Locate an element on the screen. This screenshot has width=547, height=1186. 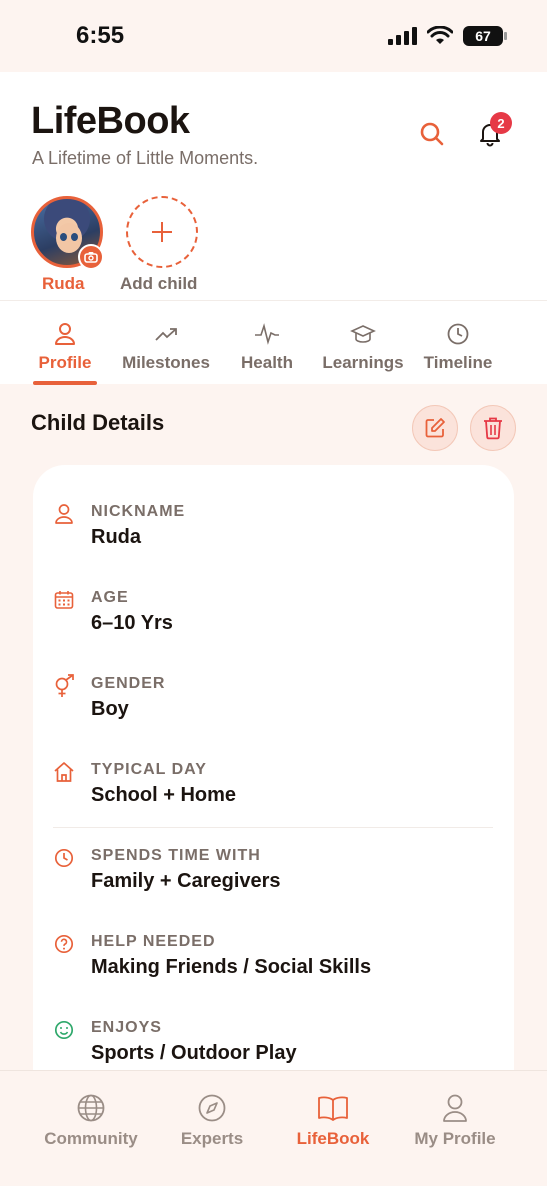
home-icon is located at coordinates (64, 772).